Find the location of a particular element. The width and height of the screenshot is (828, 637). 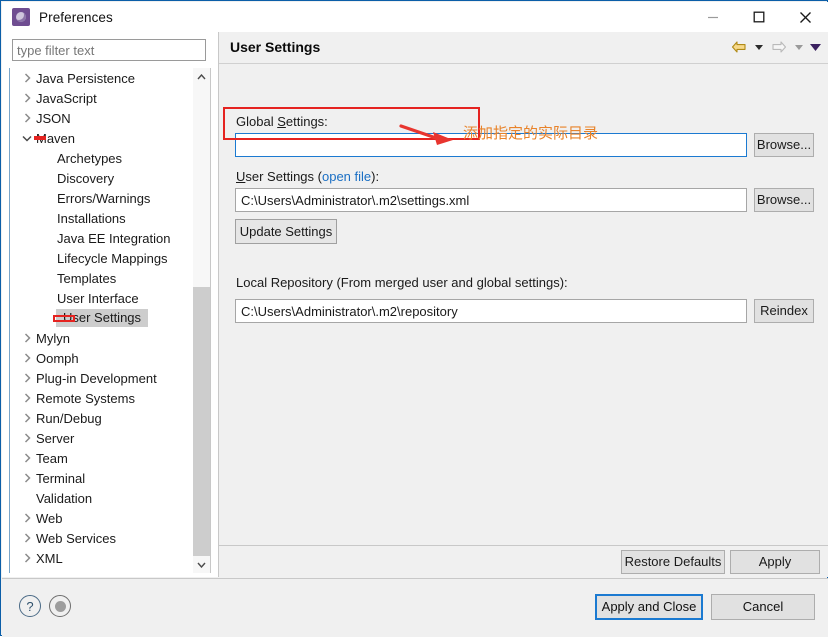

tree-item-java-persistence: Java Persistence is located at coordinates (102, 78).